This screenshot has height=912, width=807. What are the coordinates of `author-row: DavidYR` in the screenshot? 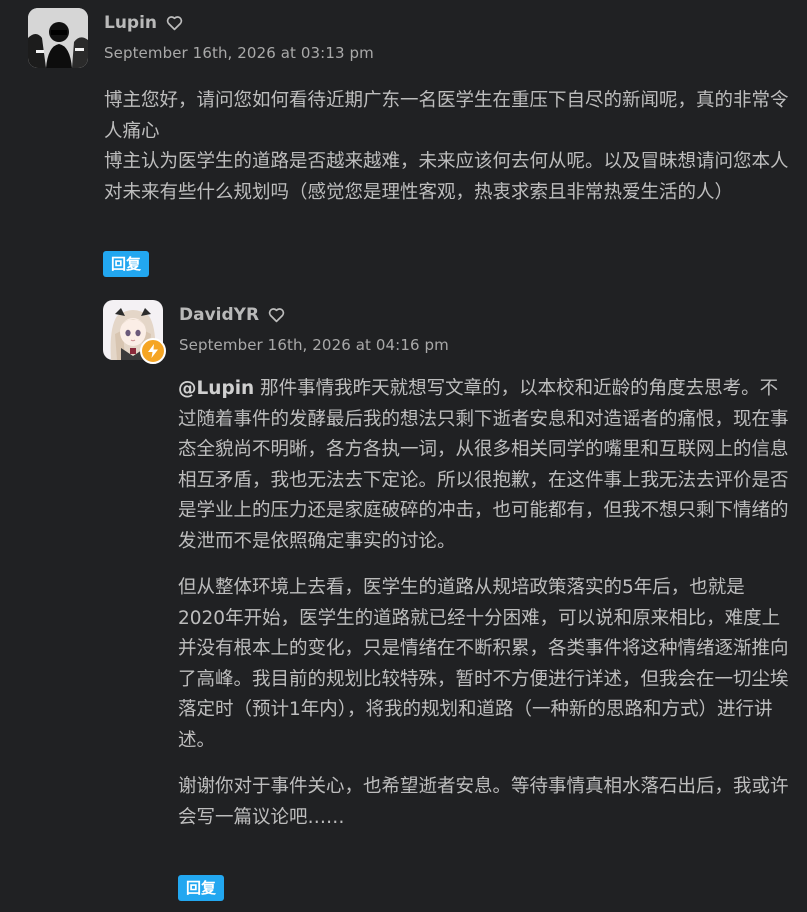 It's located at (314, 315).